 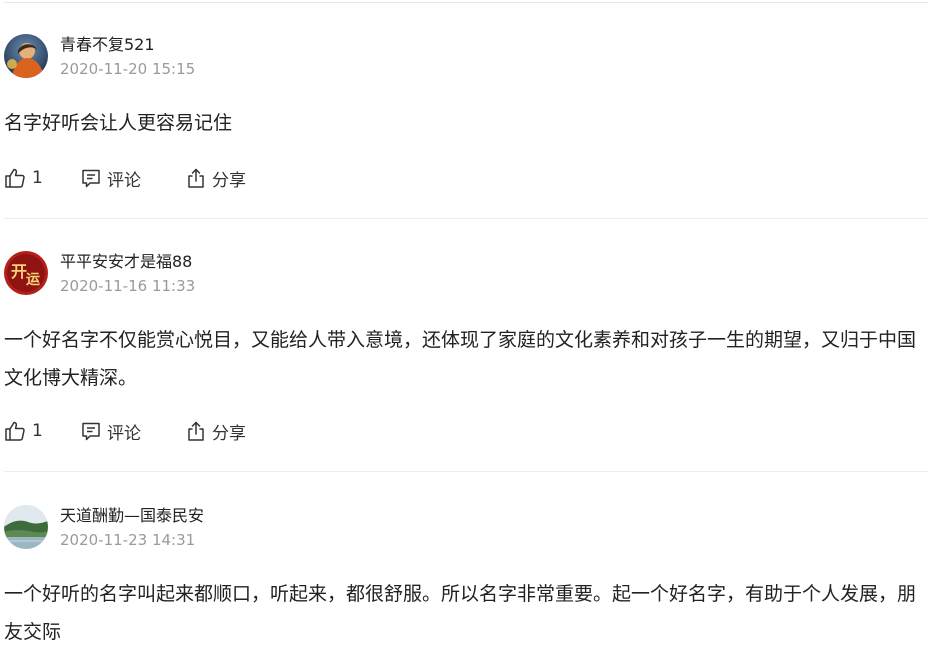 I want to click on username: 天道酬勤—国泰民安, so click(x=132, y=516).